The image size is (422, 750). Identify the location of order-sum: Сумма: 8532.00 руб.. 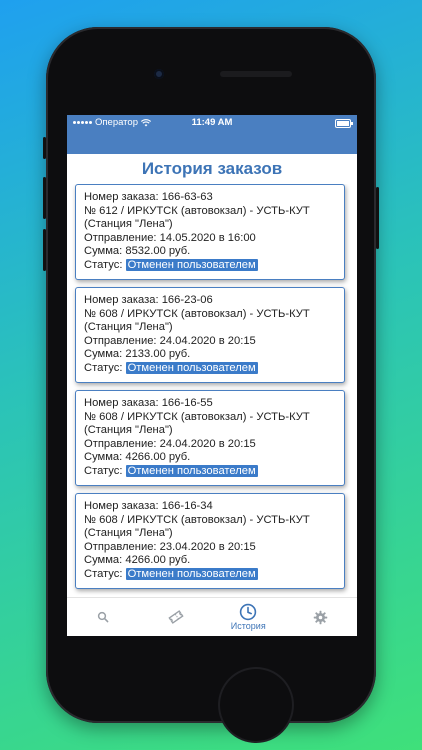
(137, 251).